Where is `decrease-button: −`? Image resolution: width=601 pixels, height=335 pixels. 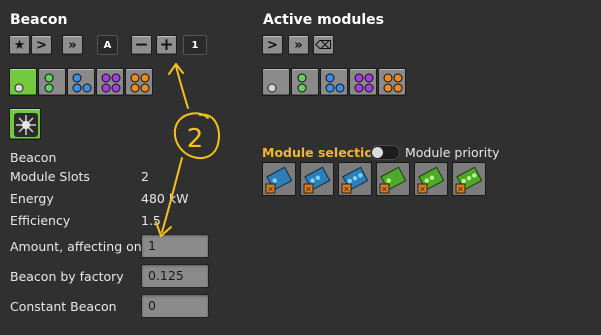
decrease-button: − is located at coordinates (141, 45).